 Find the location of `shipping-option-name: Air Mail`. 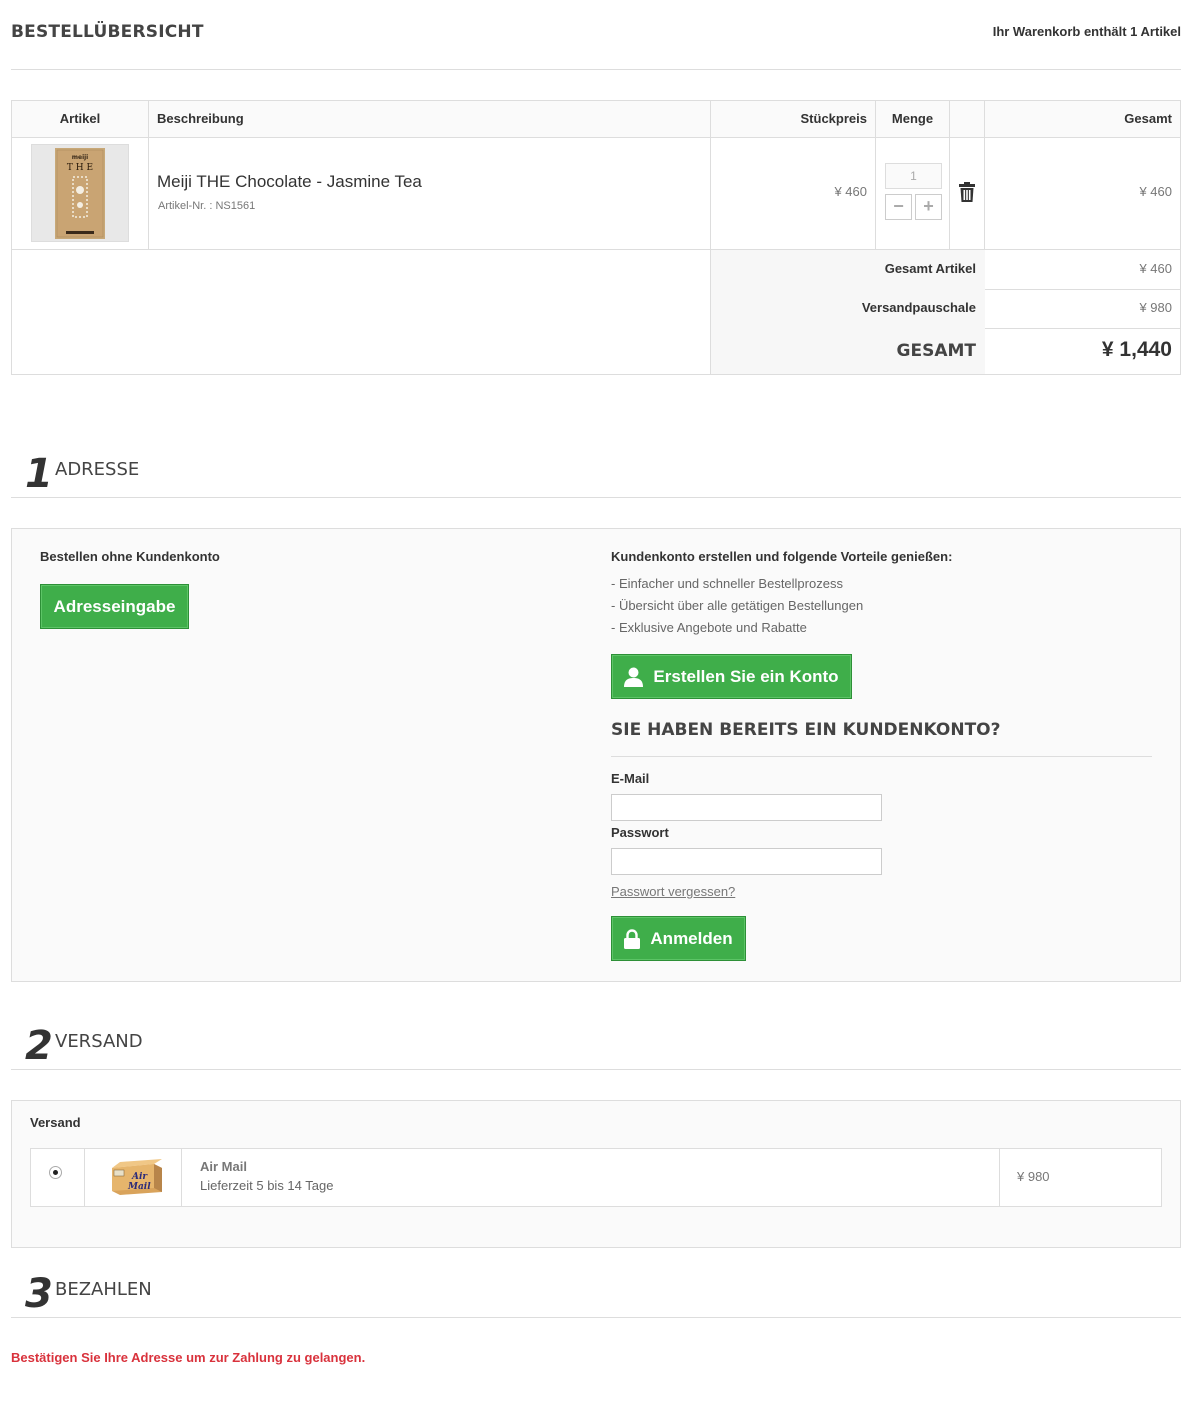

shipping-option-name: Air Mail is located at coordinates (223, 1166).